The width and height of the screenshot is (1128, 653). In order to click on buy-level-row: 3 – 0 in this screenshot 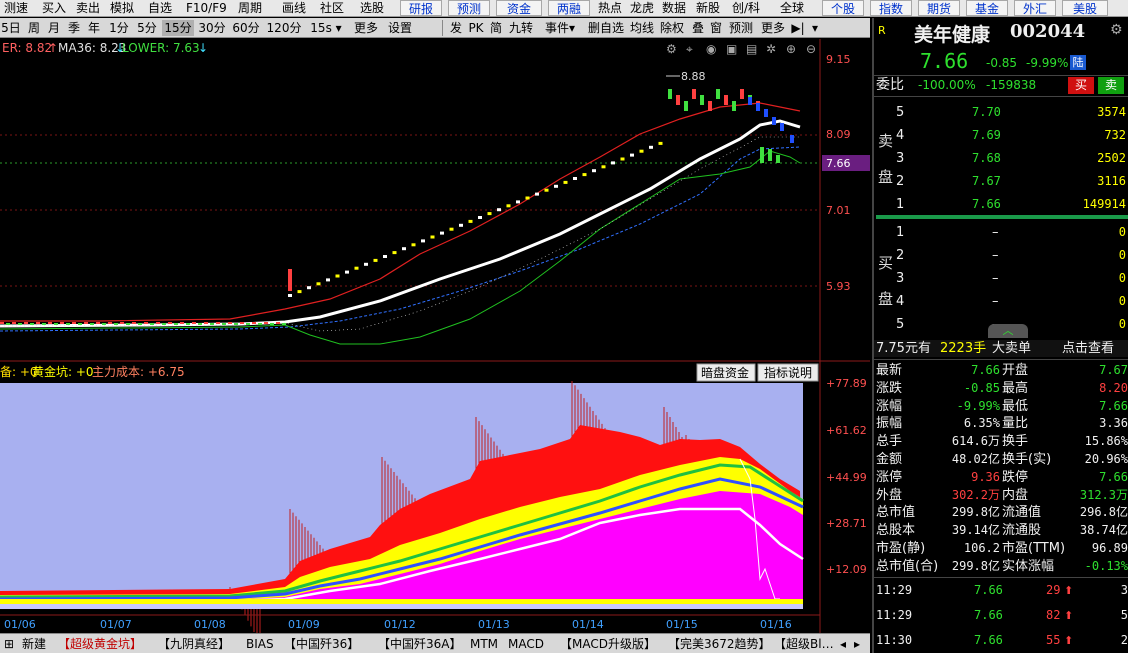, I will do `click(1001, 278)`.